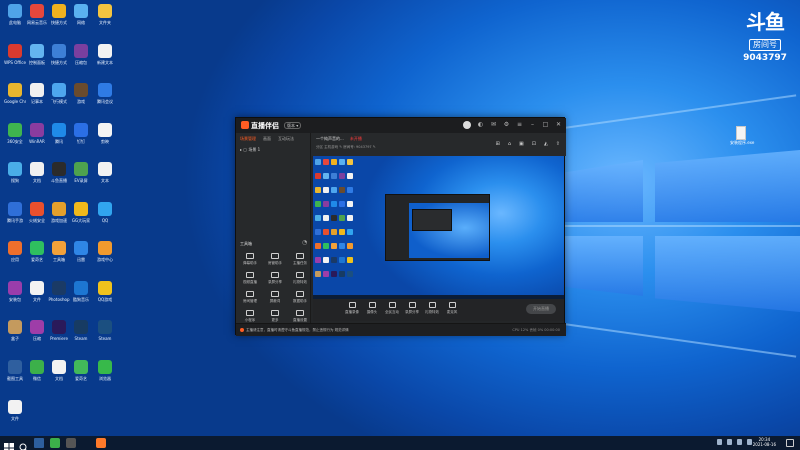 The width and height of the screenshot is (800, 450). What do you see at coordinates (105, 212) in the screenshot?
I see `desktop-icon: QQ` at bounding box center [105, 212].